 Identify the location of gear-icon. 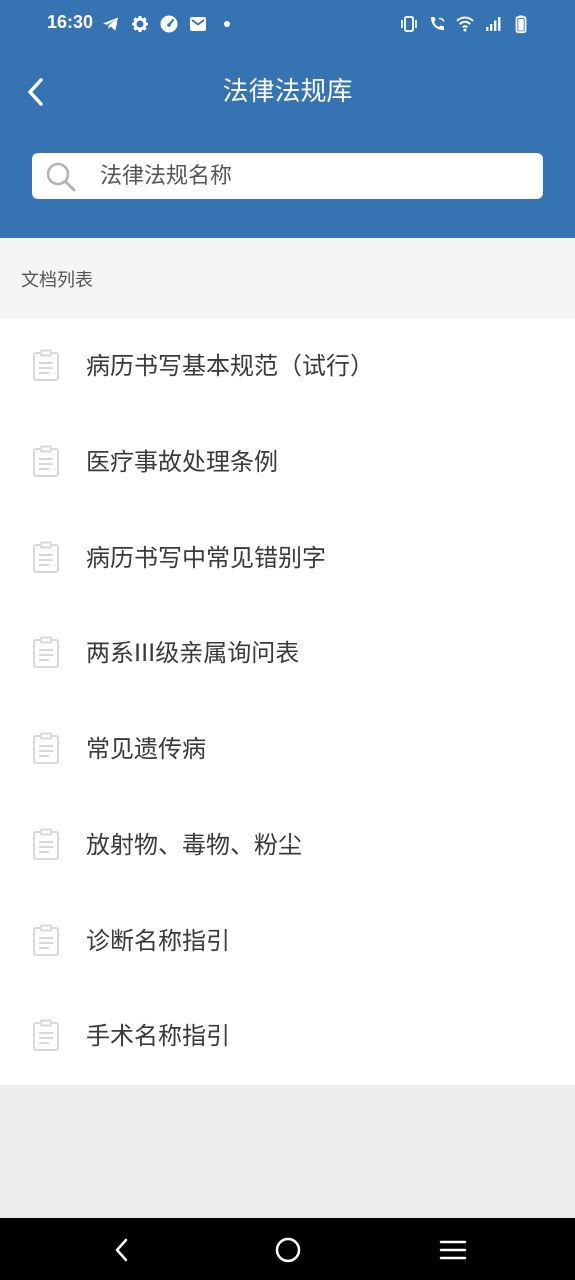
(140, 24).